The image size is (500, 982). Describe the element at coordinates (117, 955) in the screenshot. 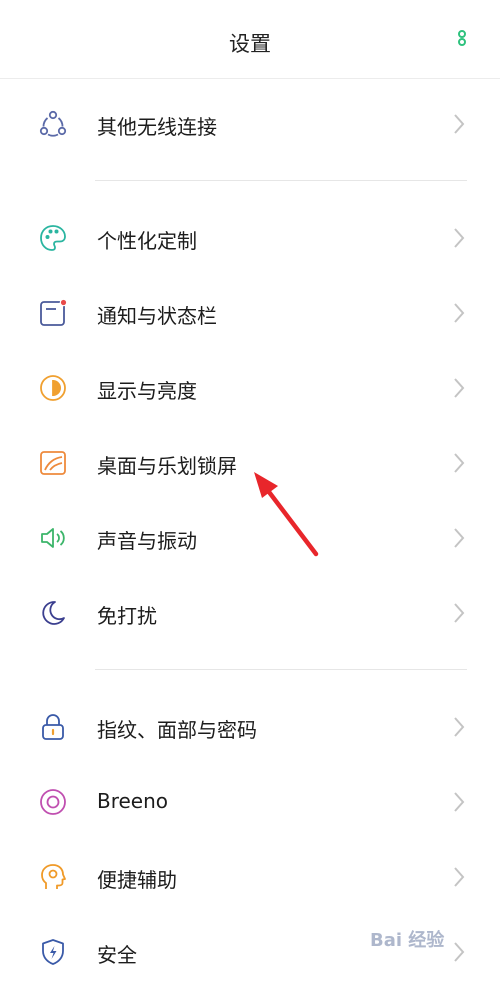

I see `settings-item-label: 安全` at that location.